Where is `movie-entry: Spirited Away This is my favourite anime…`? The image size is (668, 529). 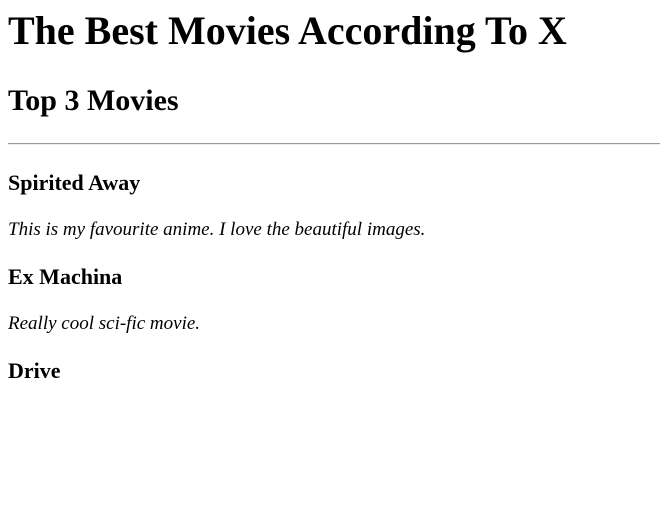 movie-entry: Spirited Away This is my favourite anime… is located at coordinates (334, 206).